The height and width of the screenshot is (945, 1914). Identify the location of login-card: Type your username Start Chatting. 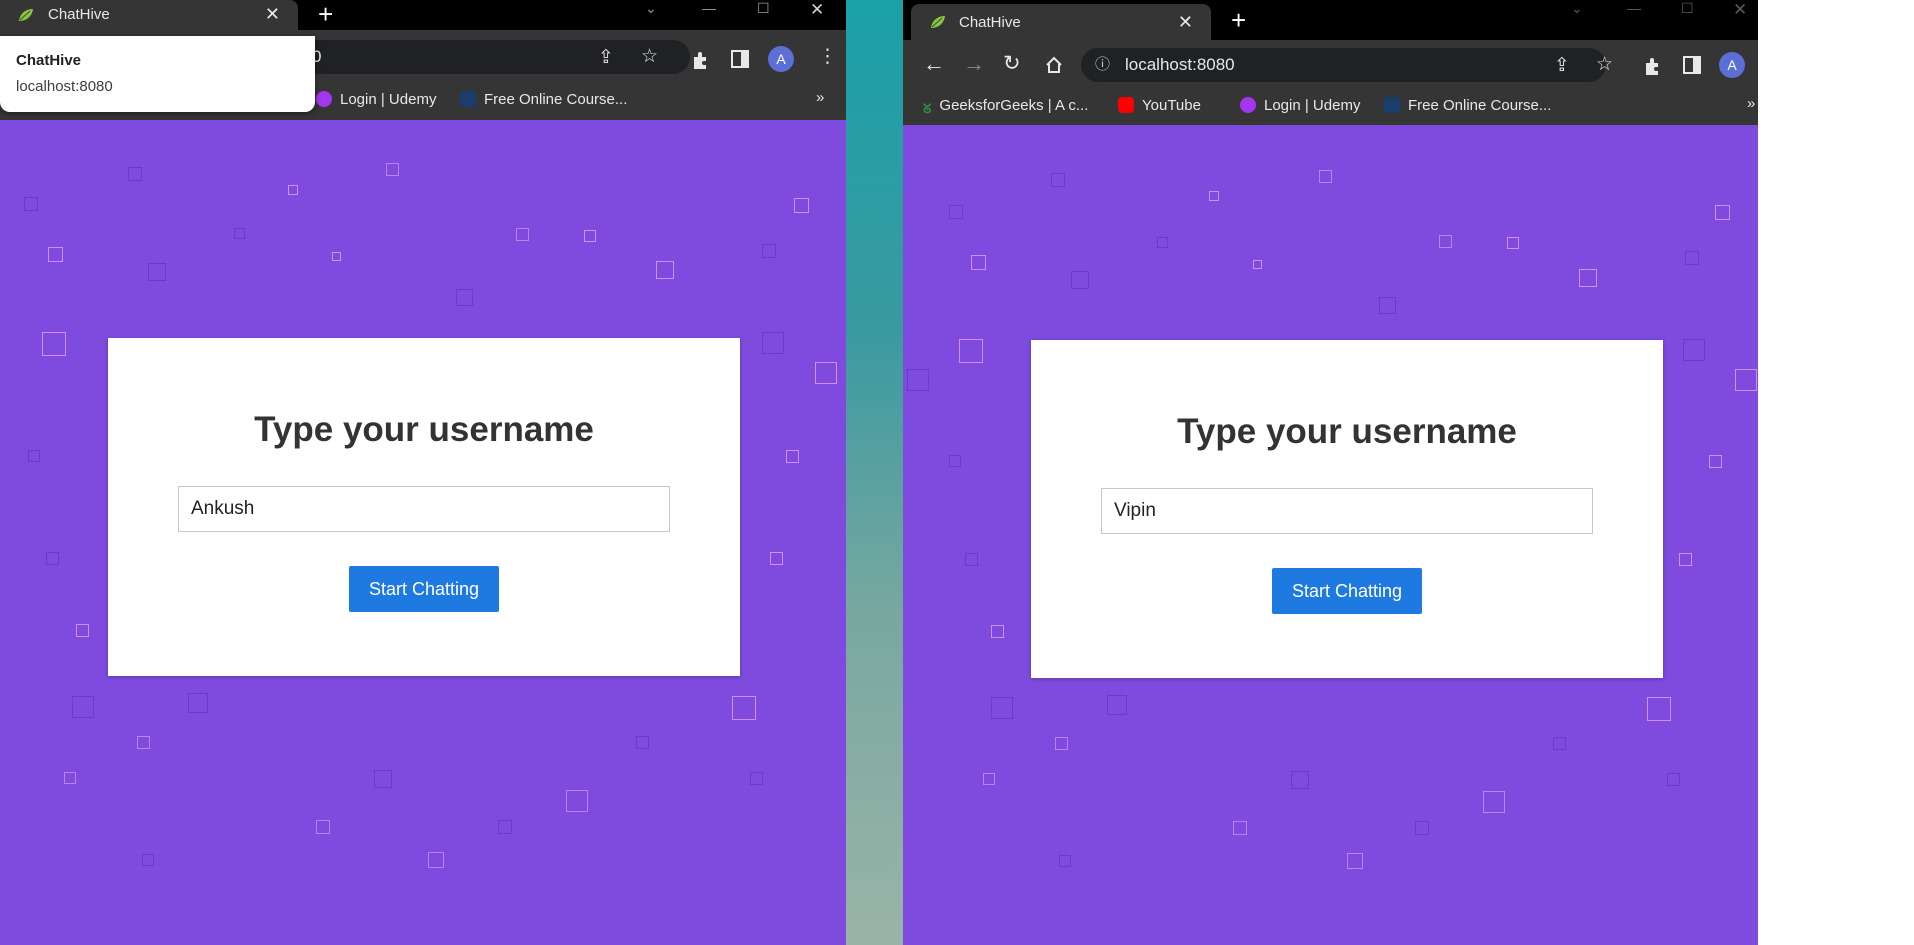
(424, 507).